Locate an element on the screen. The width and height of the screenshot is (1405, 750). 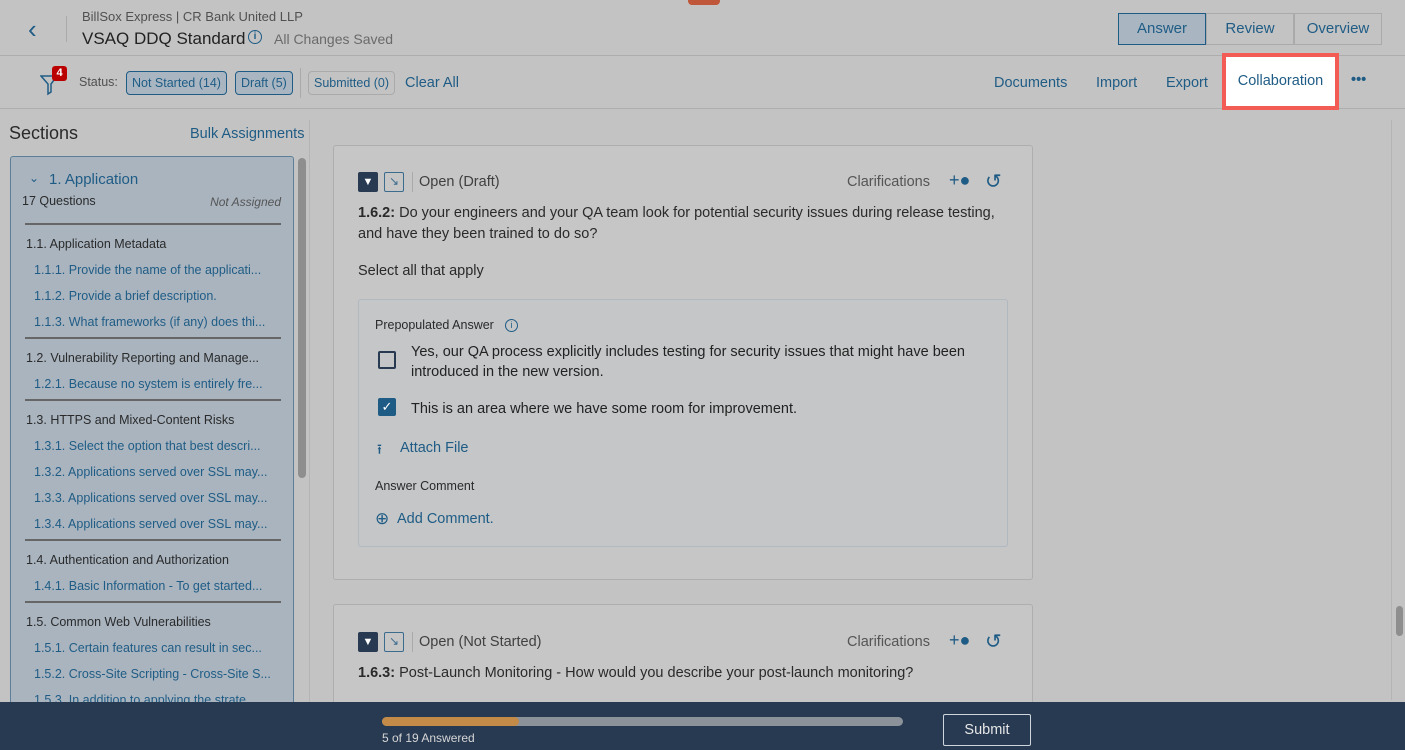
question-state: Open (Draft) is located at coordinates (459, 182).